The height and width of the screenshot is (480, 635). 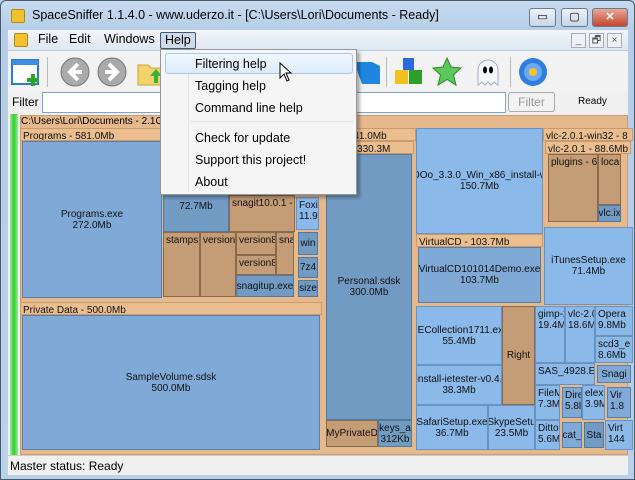 I want to click on file-tile: FileM7.3Ml, so click(x=547, y=402).